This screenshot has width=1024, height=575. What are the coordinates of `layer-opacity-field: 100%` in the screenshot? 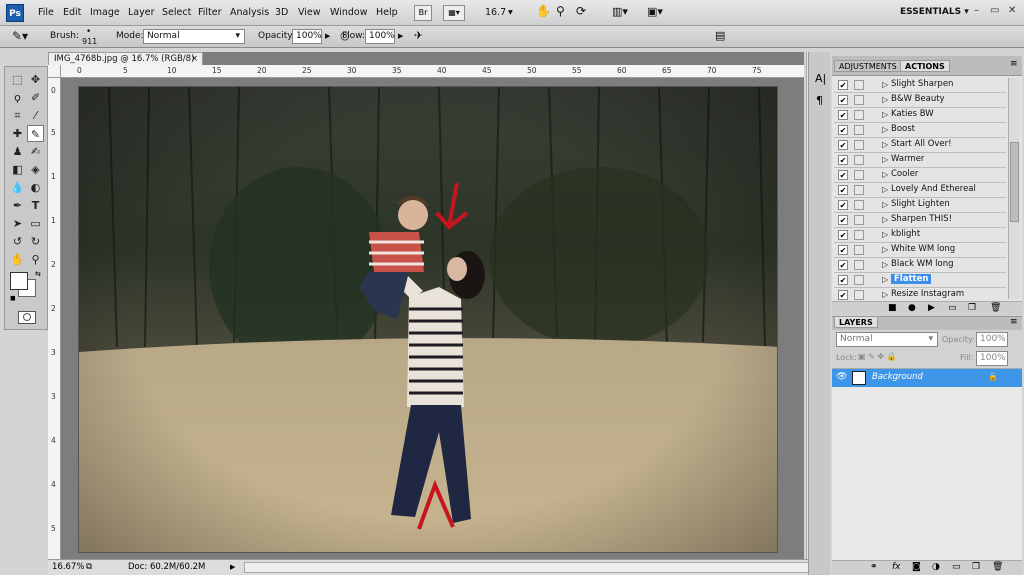 It's located at (992, 339).